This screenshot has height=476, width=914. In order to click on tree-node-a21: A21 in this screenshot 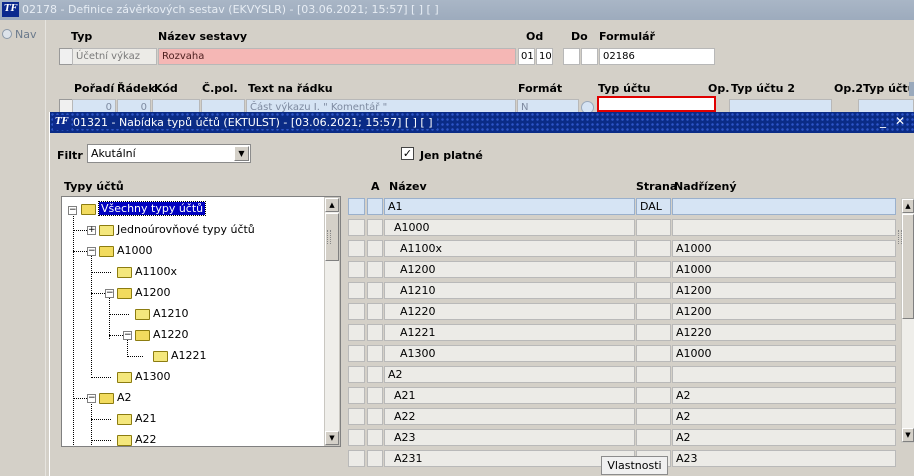, I will do `click(146, 418)`.